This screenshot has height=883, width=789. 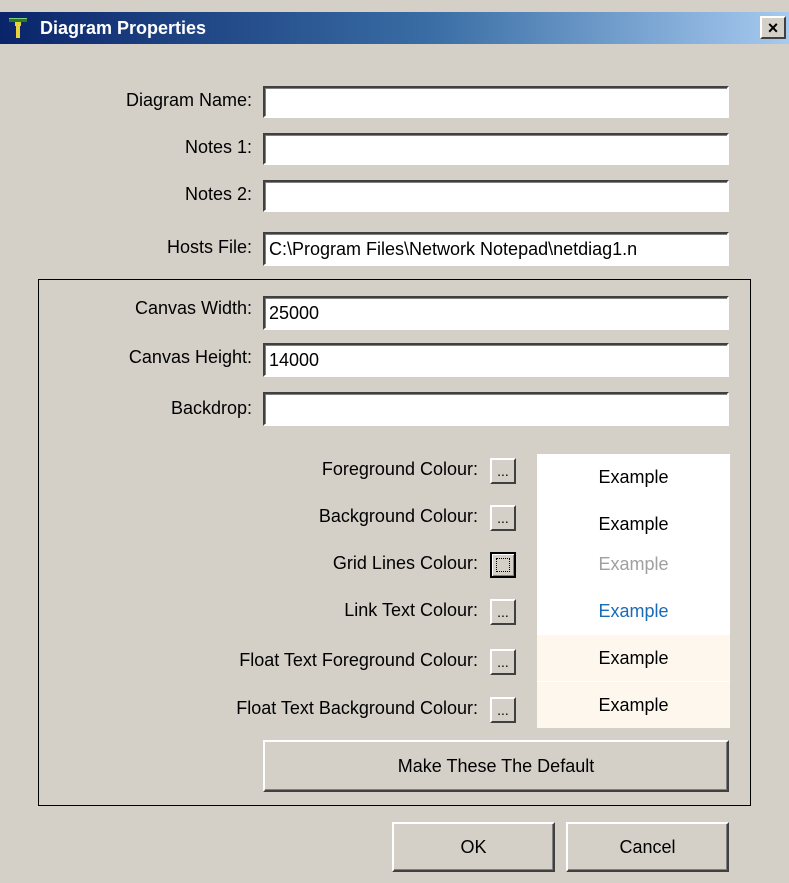 I want to click on backdrop-input, so click(x=496, y=409).